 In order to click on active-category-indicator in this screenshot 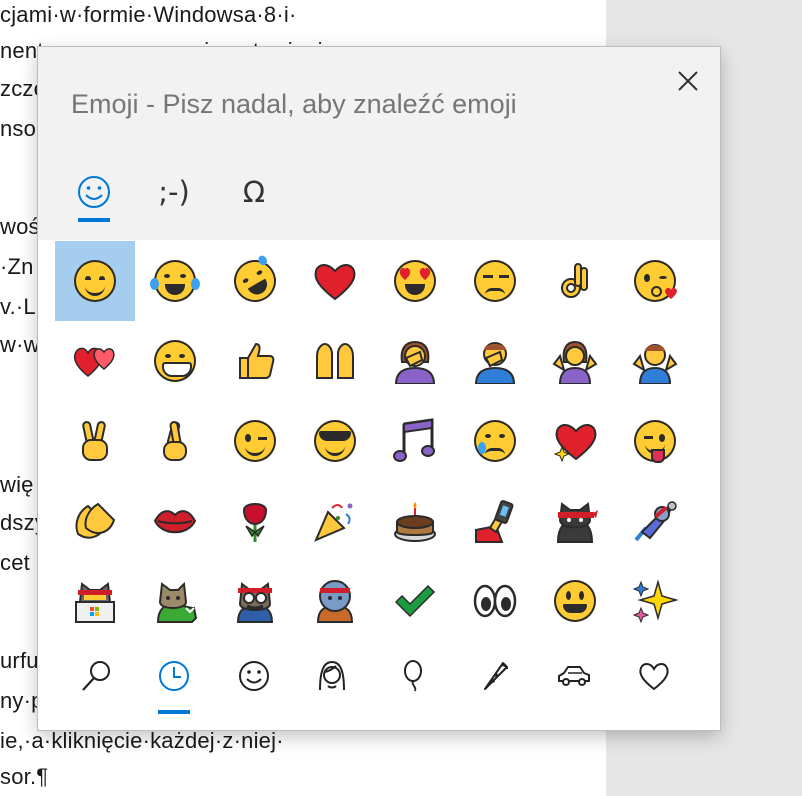, I will do `click(174, 712)`.